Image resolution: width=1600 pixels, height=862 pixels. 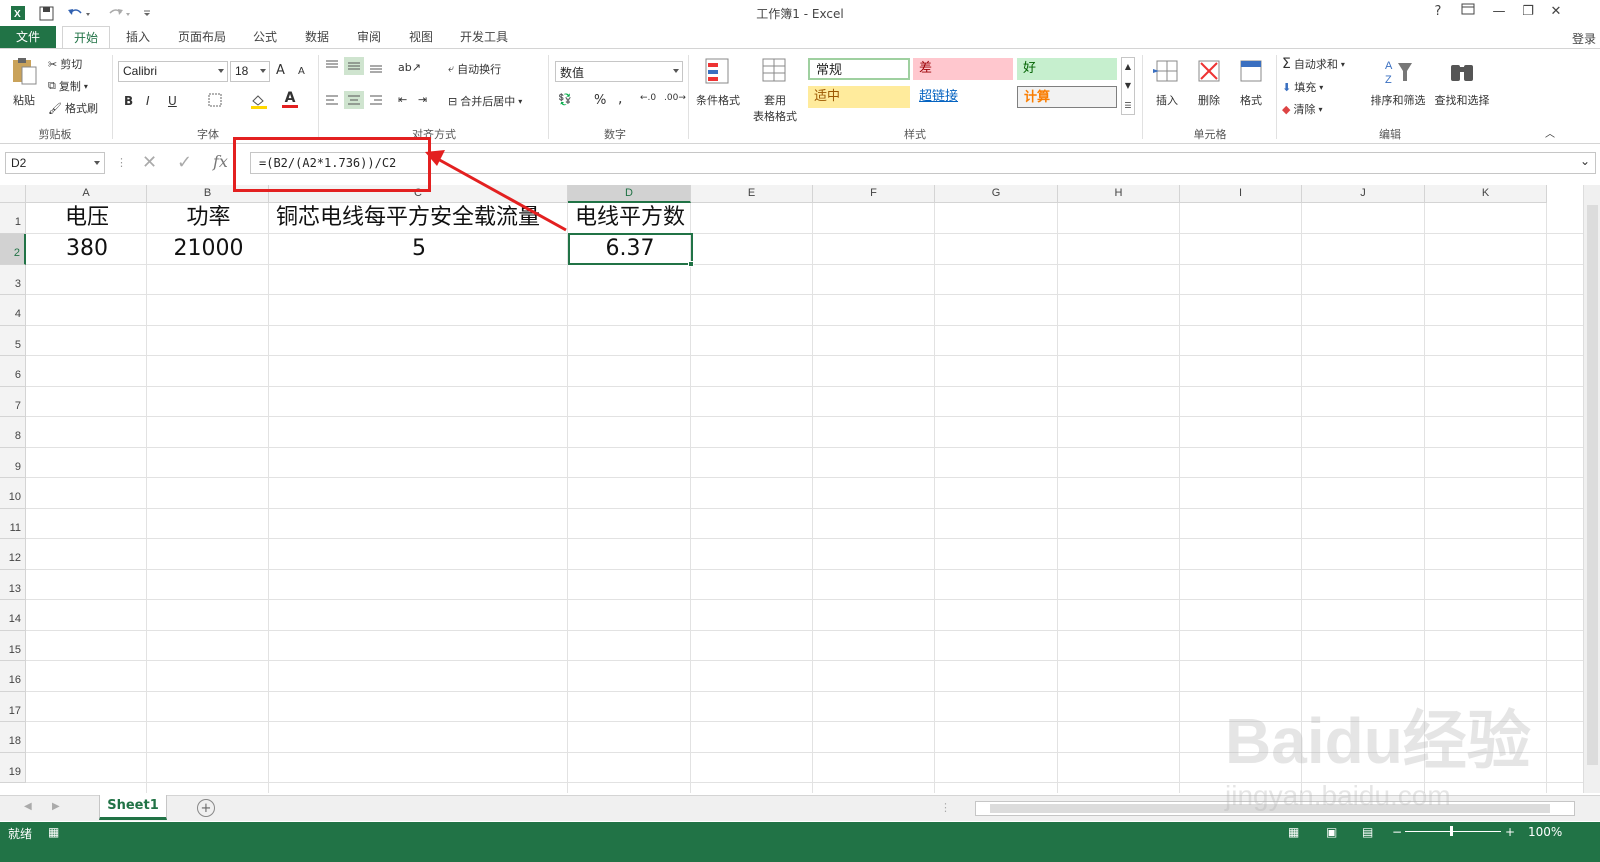 I want to click on tab-developer: 开发工具, so click(x=484, y=37).